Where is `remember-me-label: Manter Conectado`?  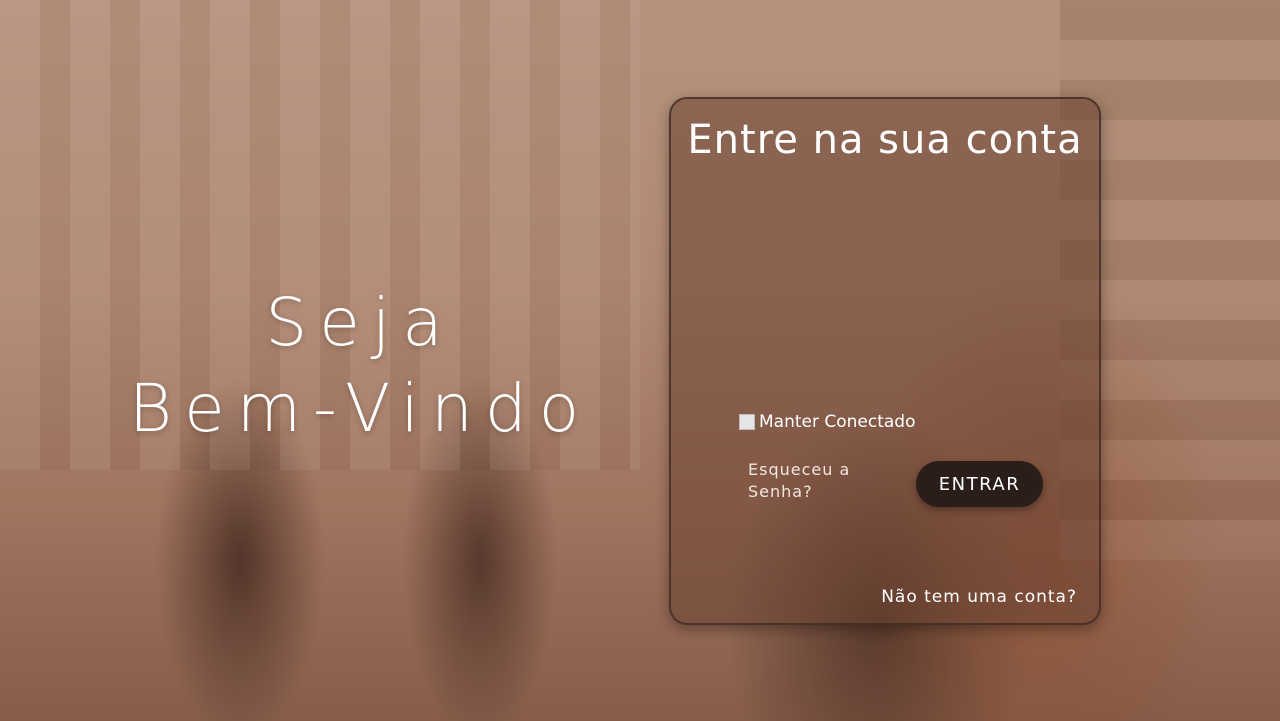
remember-me-label: Manter Conectado is located at coordinates (837, 422).